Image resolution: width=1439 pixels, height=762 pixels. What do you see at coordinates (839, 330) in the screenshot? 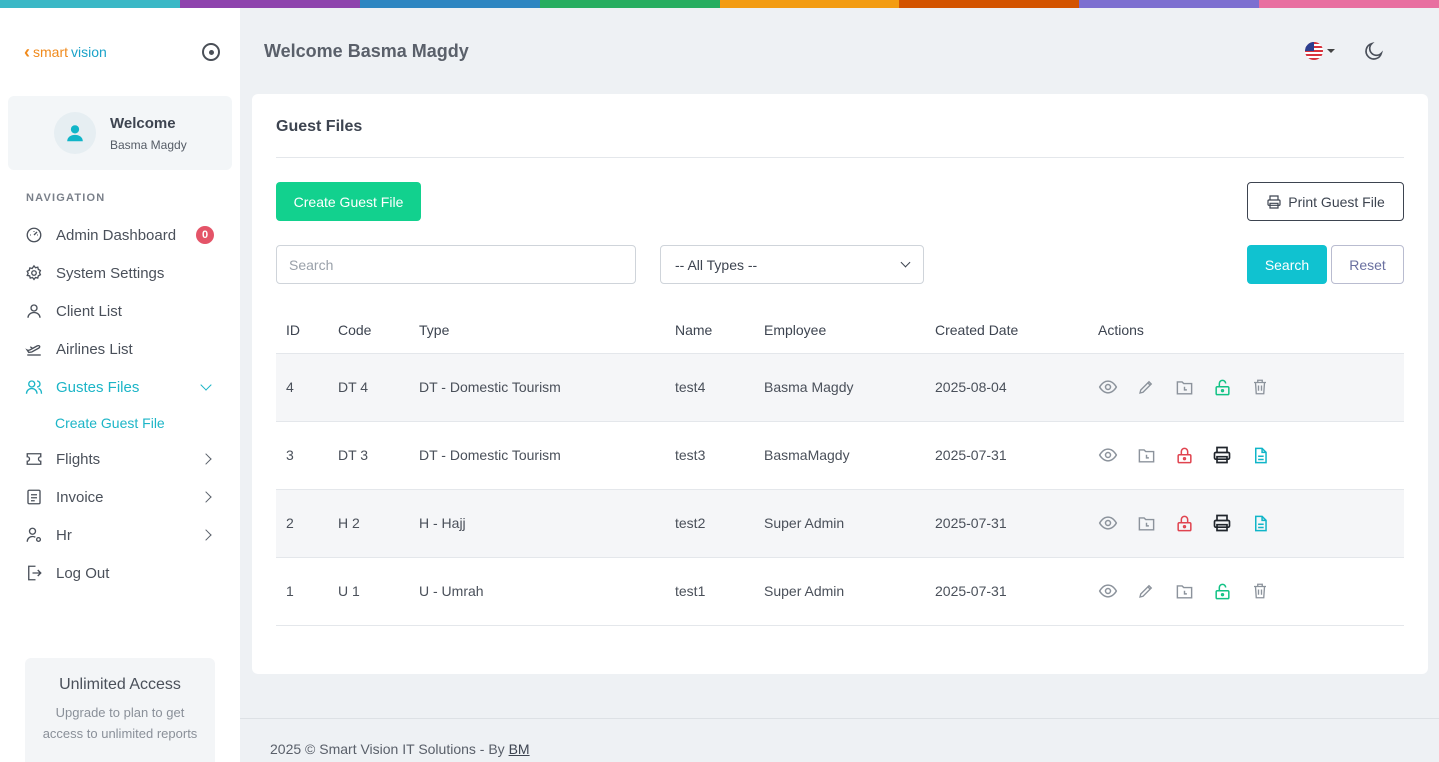
I see `column-header: Employee` at bounding box center [839, 330].